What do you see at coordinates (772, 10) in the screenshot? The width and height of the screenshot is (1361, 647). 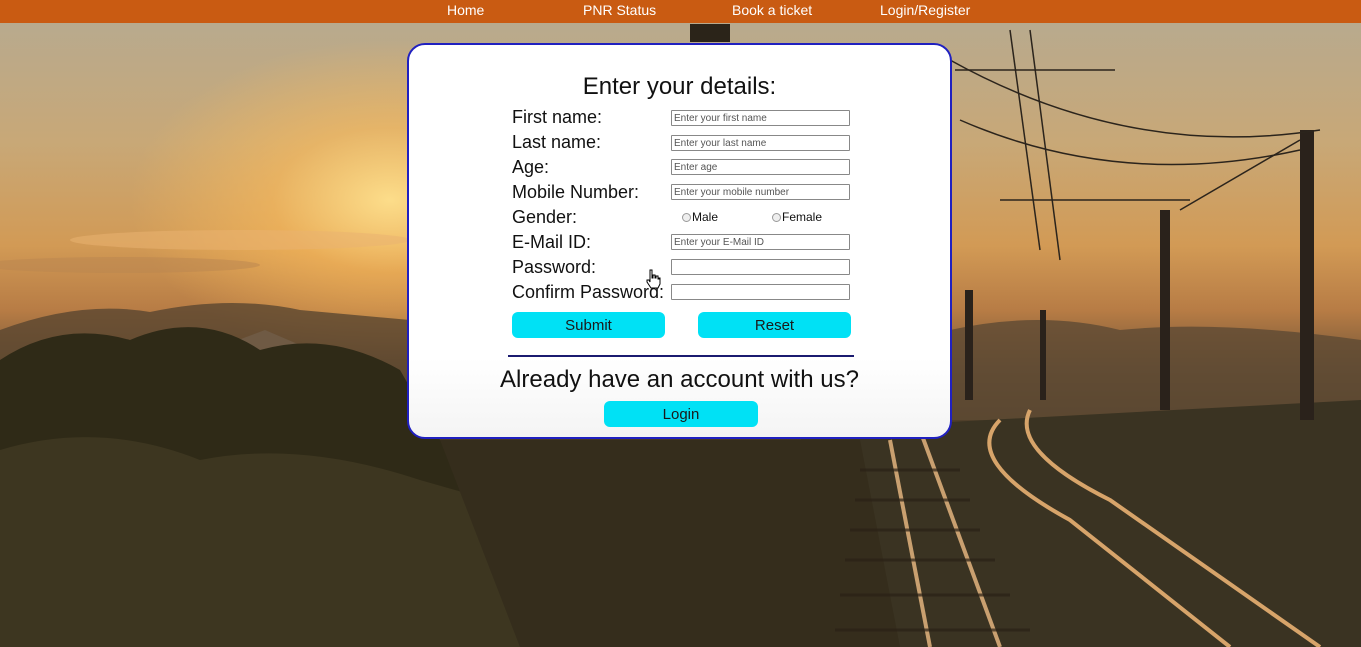 I see `nav-book-ticket-link: Book a ticket` at bounding box center [772, 10].